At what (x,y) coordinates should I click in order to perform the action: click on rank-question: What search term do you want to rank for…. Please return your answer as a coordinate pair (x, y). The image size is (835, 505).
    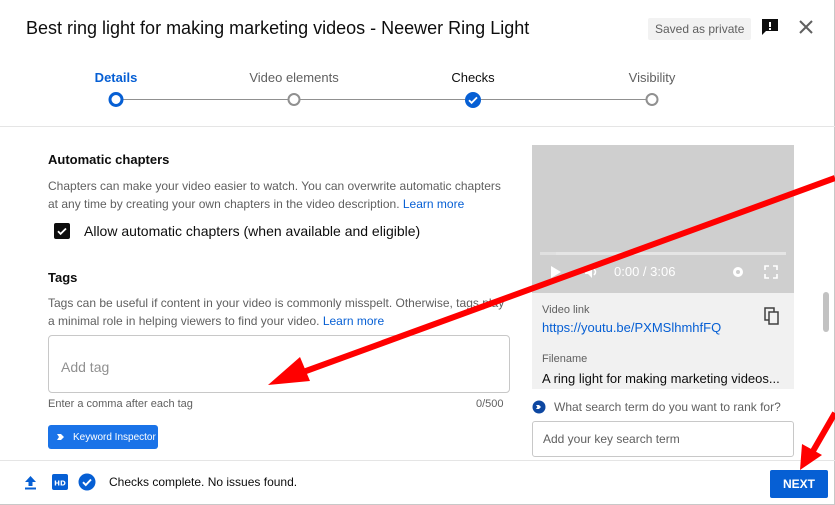
    Looking at the image, I should click on (656, 407).